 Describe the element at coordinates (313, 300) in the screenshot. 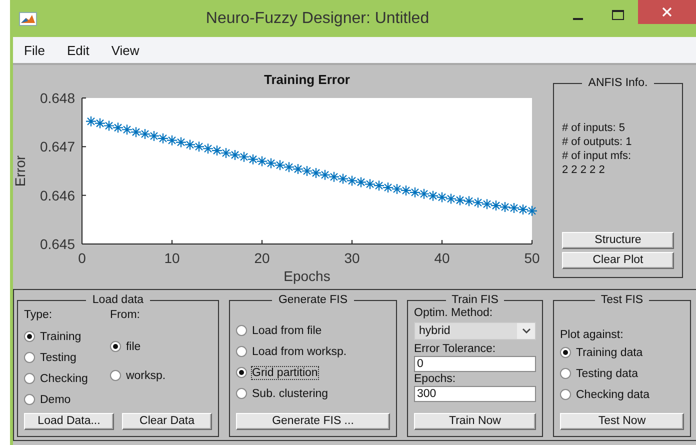

I see `panel-title: Generate FIS` at that location.